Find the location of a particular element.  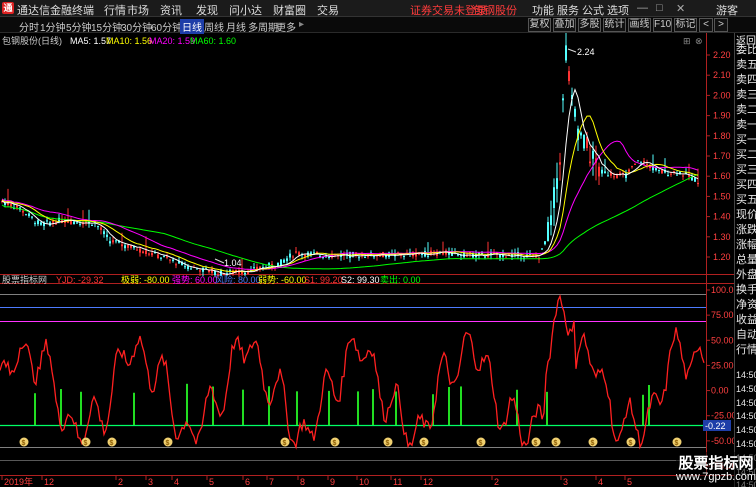

diejia-button: 叠加 is located at coordinates (564, 25).